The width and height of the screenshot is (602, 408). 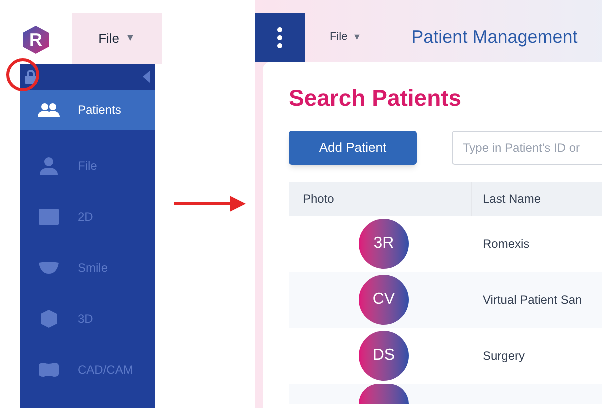 What do you see at coordinates (384, 300) in the screenshot?
I see `patient-avatar: CV` at bounding box center [384, 300].